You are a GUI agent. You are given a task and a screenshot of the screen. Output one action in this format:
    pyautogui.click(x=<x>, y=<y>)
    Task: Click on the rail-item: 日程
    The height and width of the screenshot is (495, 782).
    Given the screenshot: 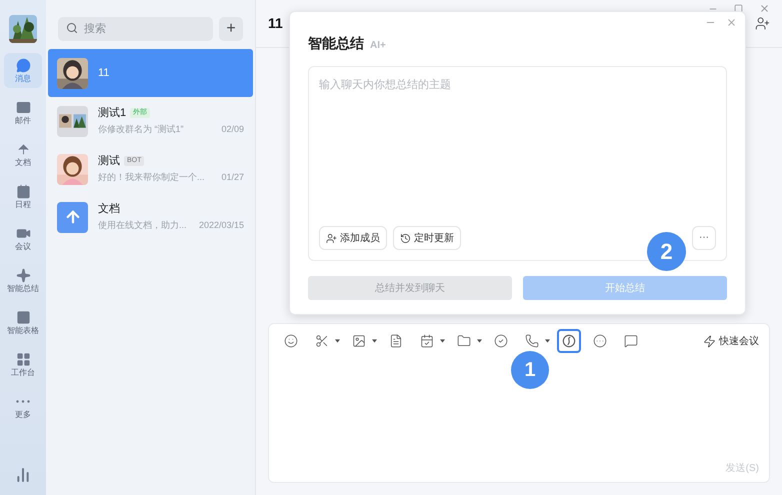 What is the action you would take?
    pyautogui.click(x=23, y=196)
    